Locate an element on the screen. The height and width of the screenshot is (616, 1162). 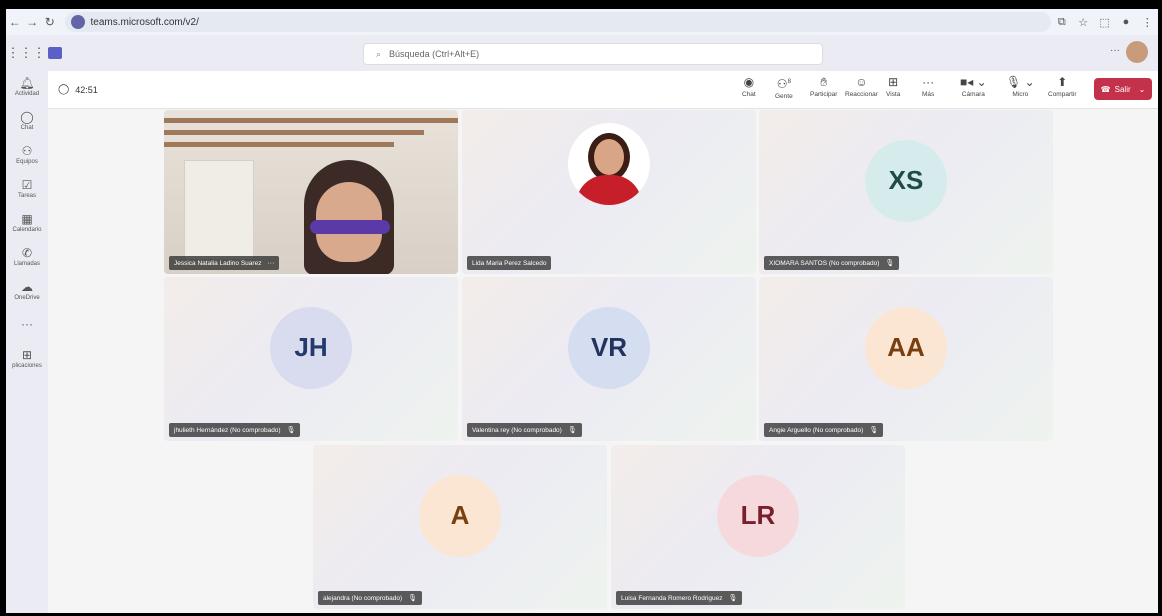
forward-icon: → is located at coordinates (33, 22).